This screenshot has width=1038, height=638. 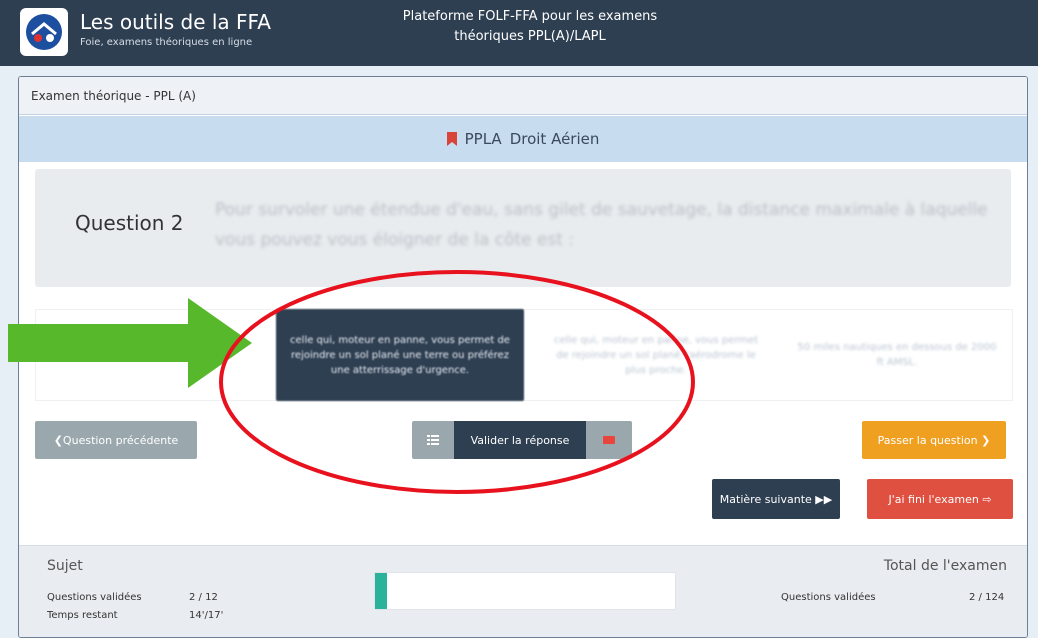 What do you see at coordinates (945, 566) in the screenshot?
I see `total-section-title: Total de l'examen` at bounding box center [945, 566].